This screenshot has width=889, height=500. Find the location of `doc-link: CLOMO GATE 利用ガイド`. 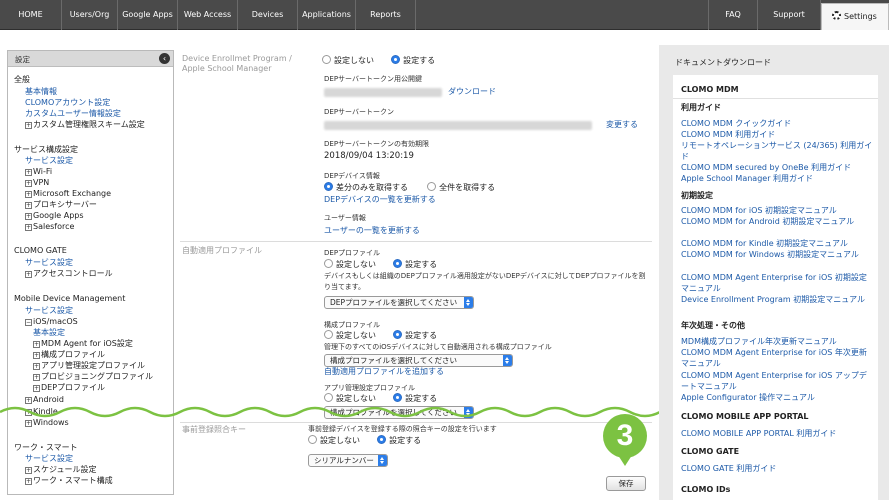

doc-link: CLOMO GATE 利用ガイド is located at coordinates (777, 468).